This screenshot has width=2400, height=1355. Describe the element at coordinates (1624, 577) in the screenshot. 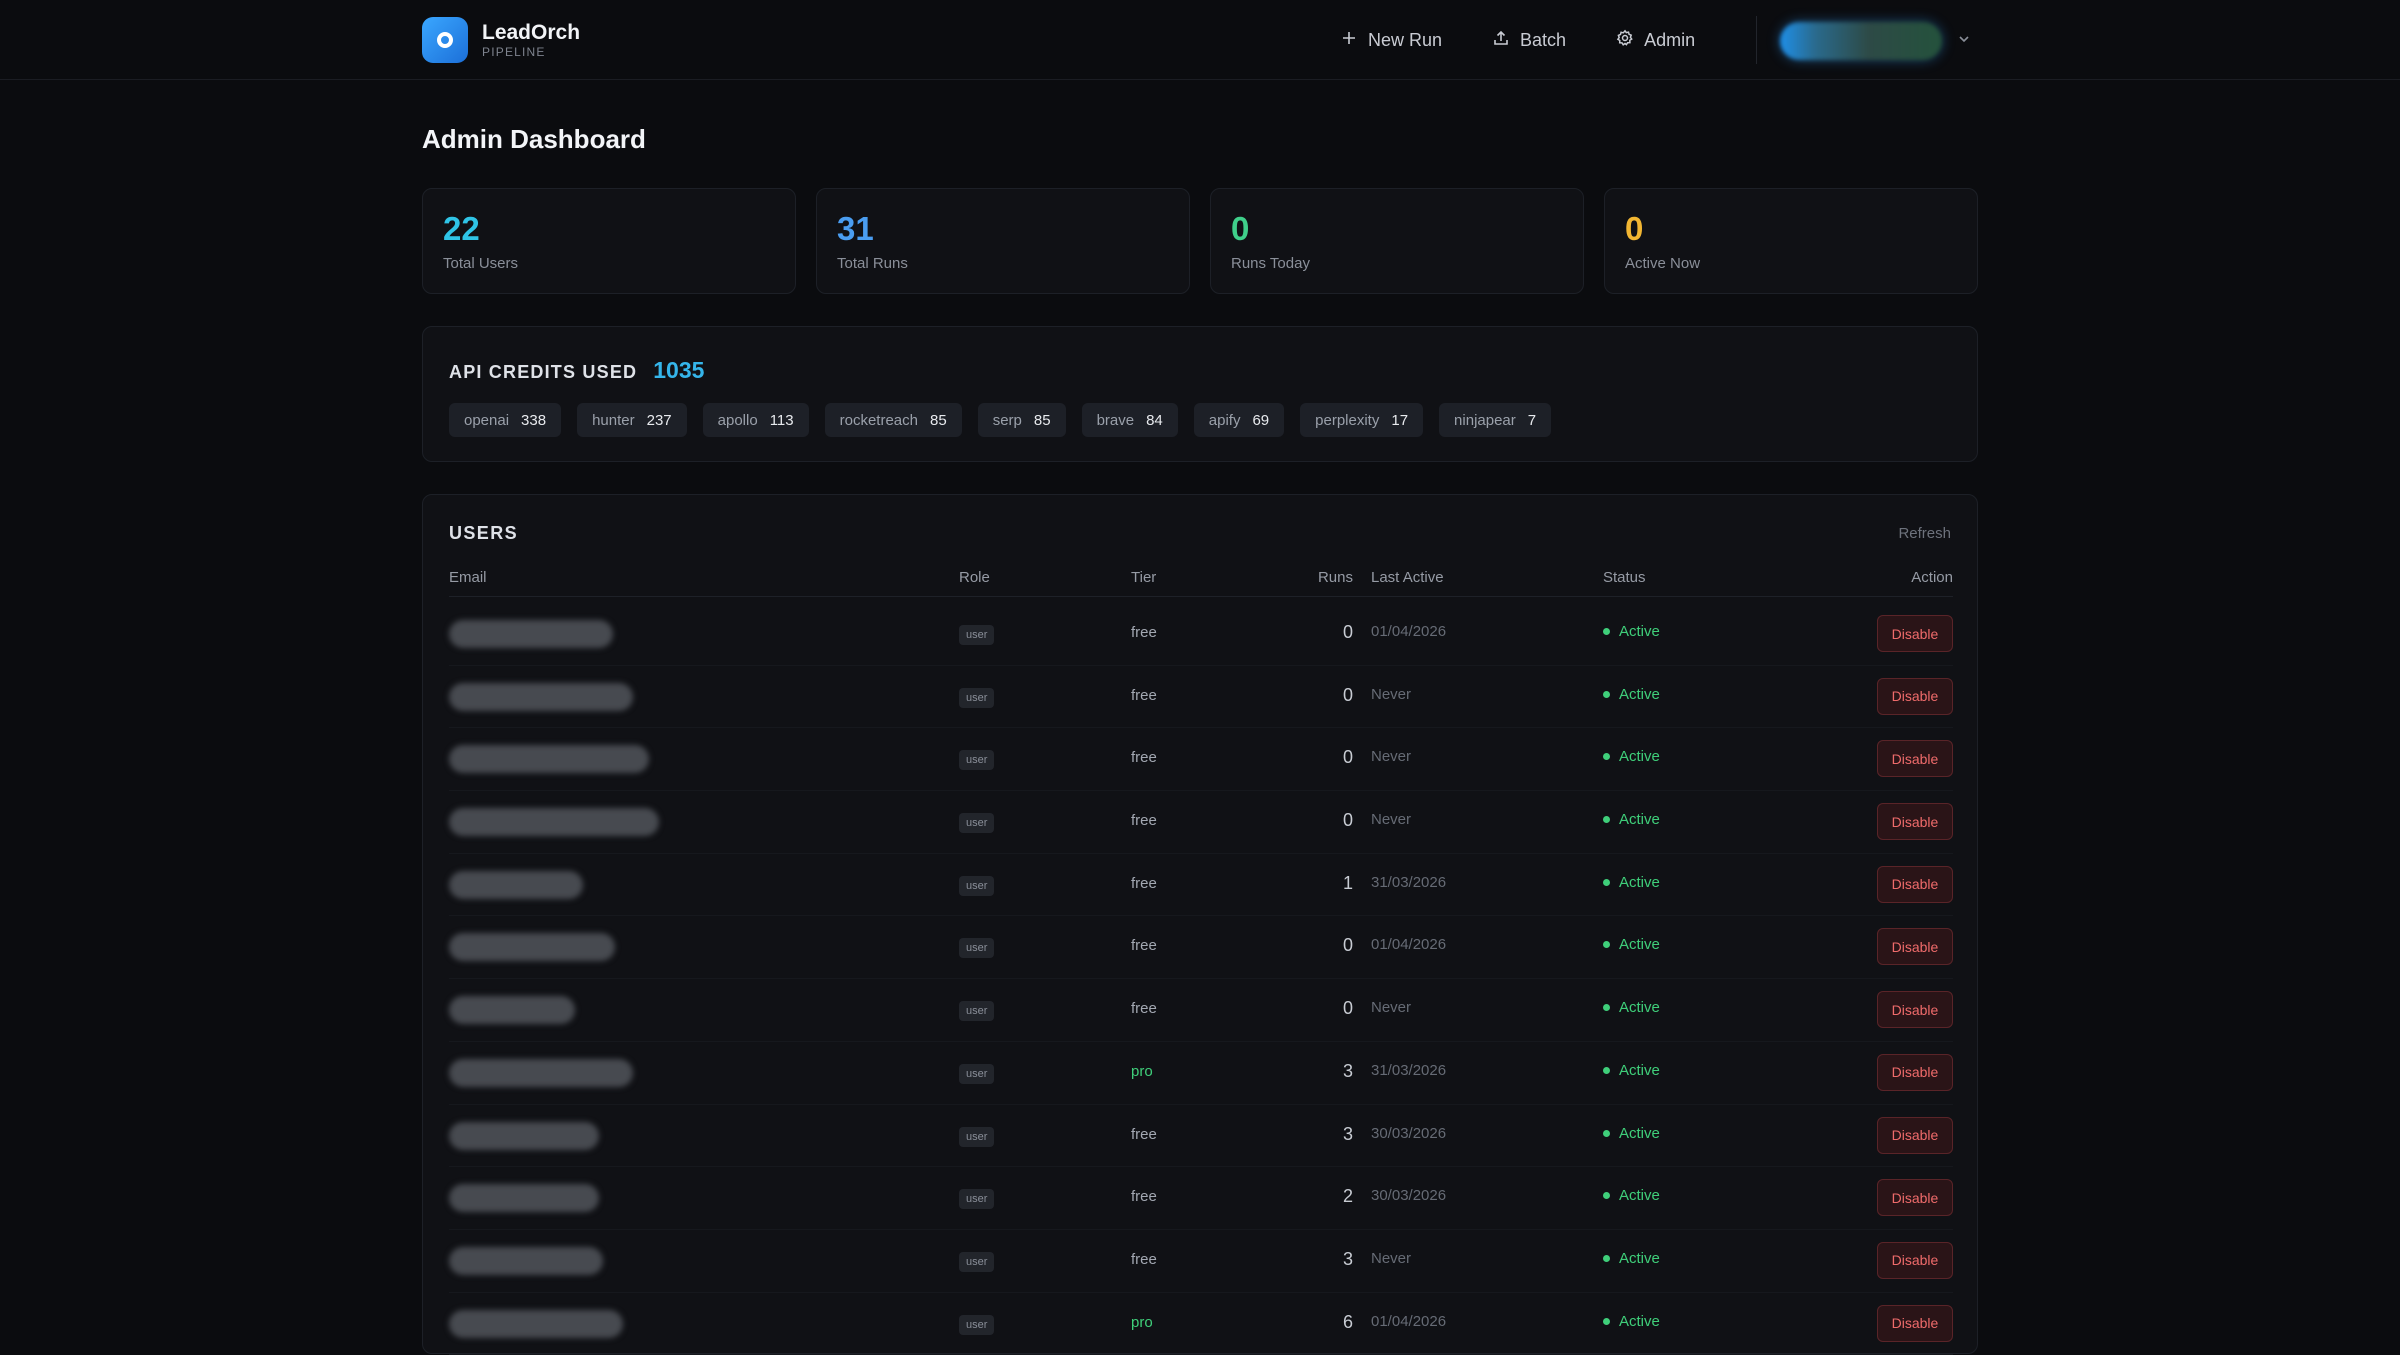

I see `col-status: Status` at that location.